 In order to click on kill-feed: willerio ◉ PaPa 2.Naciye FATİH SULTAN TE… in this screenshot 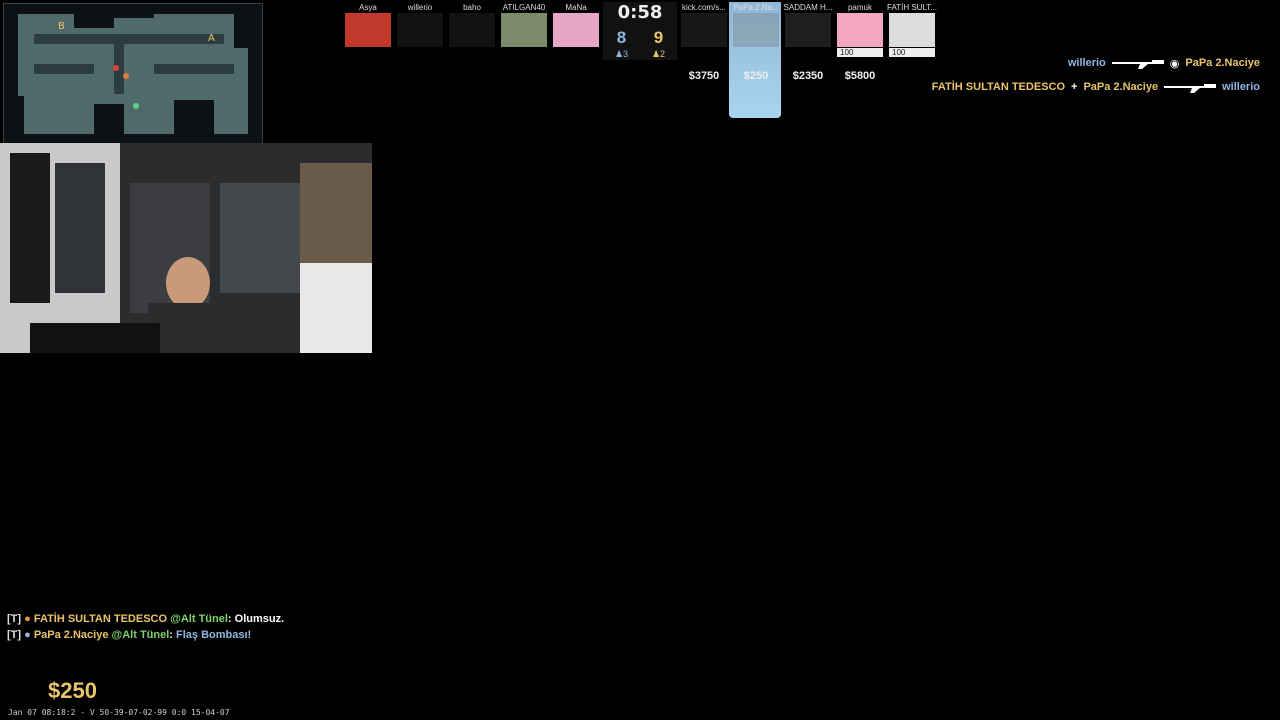, I will do `click(1060, 76)`.